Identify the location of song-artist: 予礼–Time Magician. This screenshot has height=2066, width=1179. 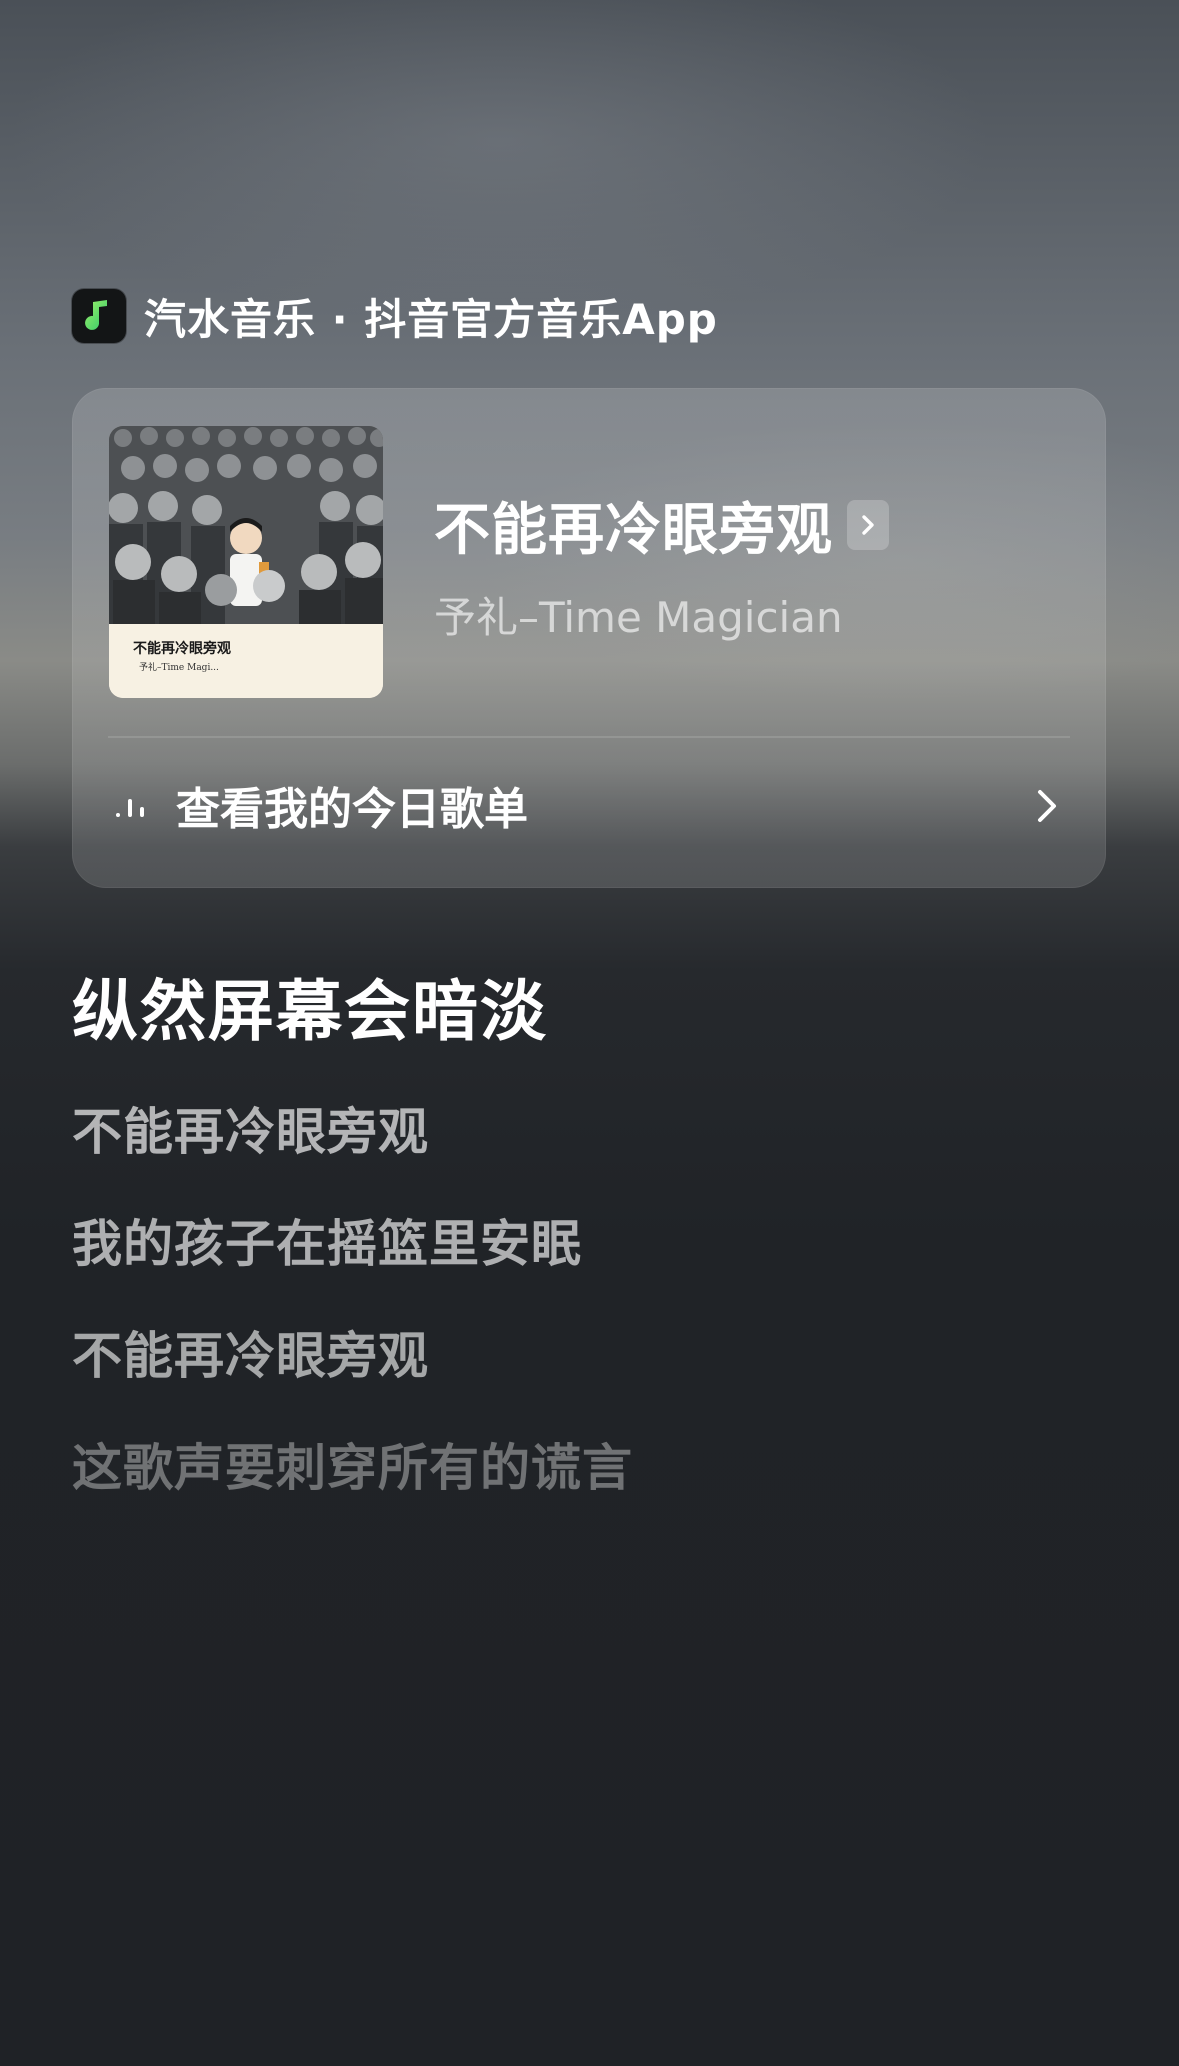
(638, 614).